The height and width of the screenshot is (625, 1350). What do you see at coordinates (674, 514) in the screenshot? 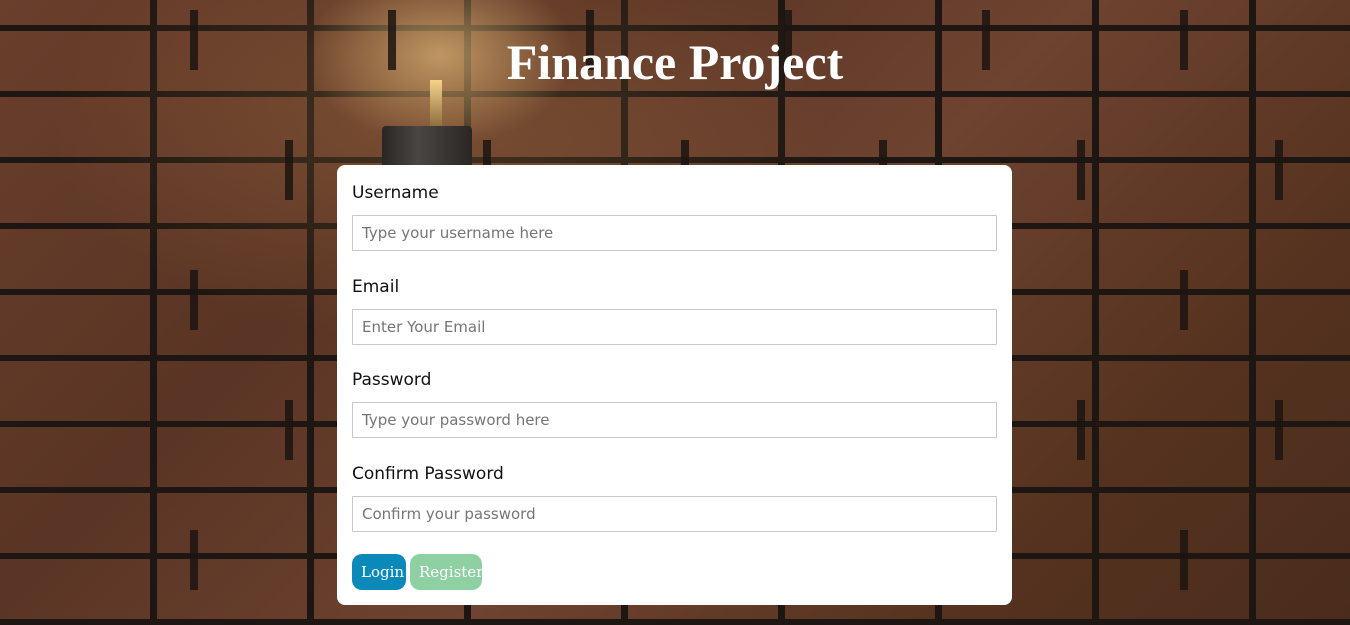
I see `confirm-password-input` at bounding box center [674, 514].